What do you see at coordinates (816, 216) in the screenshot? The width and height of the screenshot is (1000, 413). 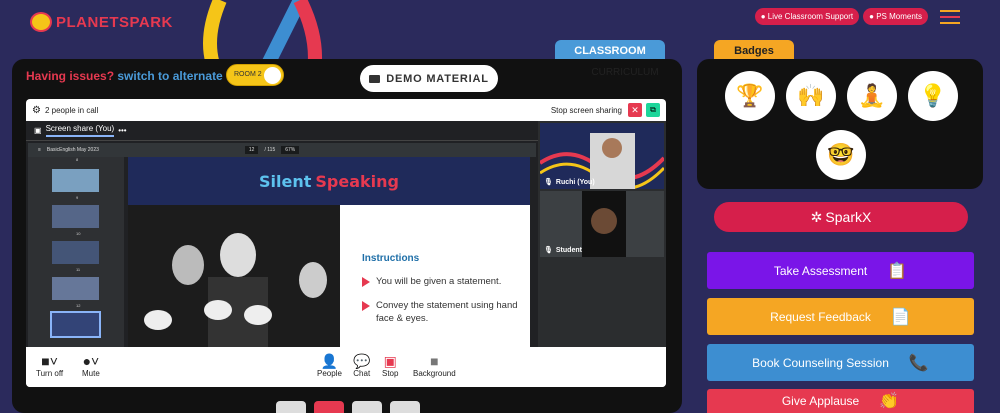 I see `spark-icon: ✲` at bounding box center [816, 216].